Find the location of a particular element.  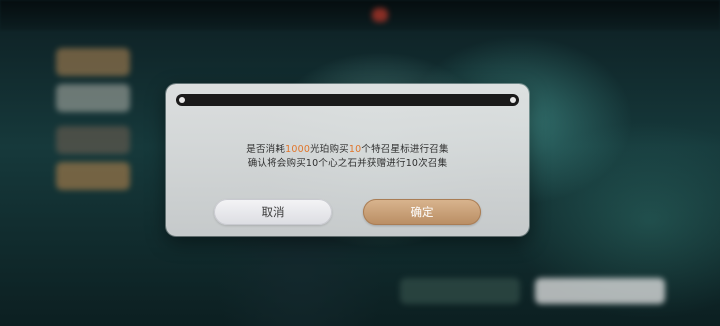

confirm-message-line-1: 是否消耗1000光珀购买10个特召星标进行召集 is located at coordinates (347, 148).